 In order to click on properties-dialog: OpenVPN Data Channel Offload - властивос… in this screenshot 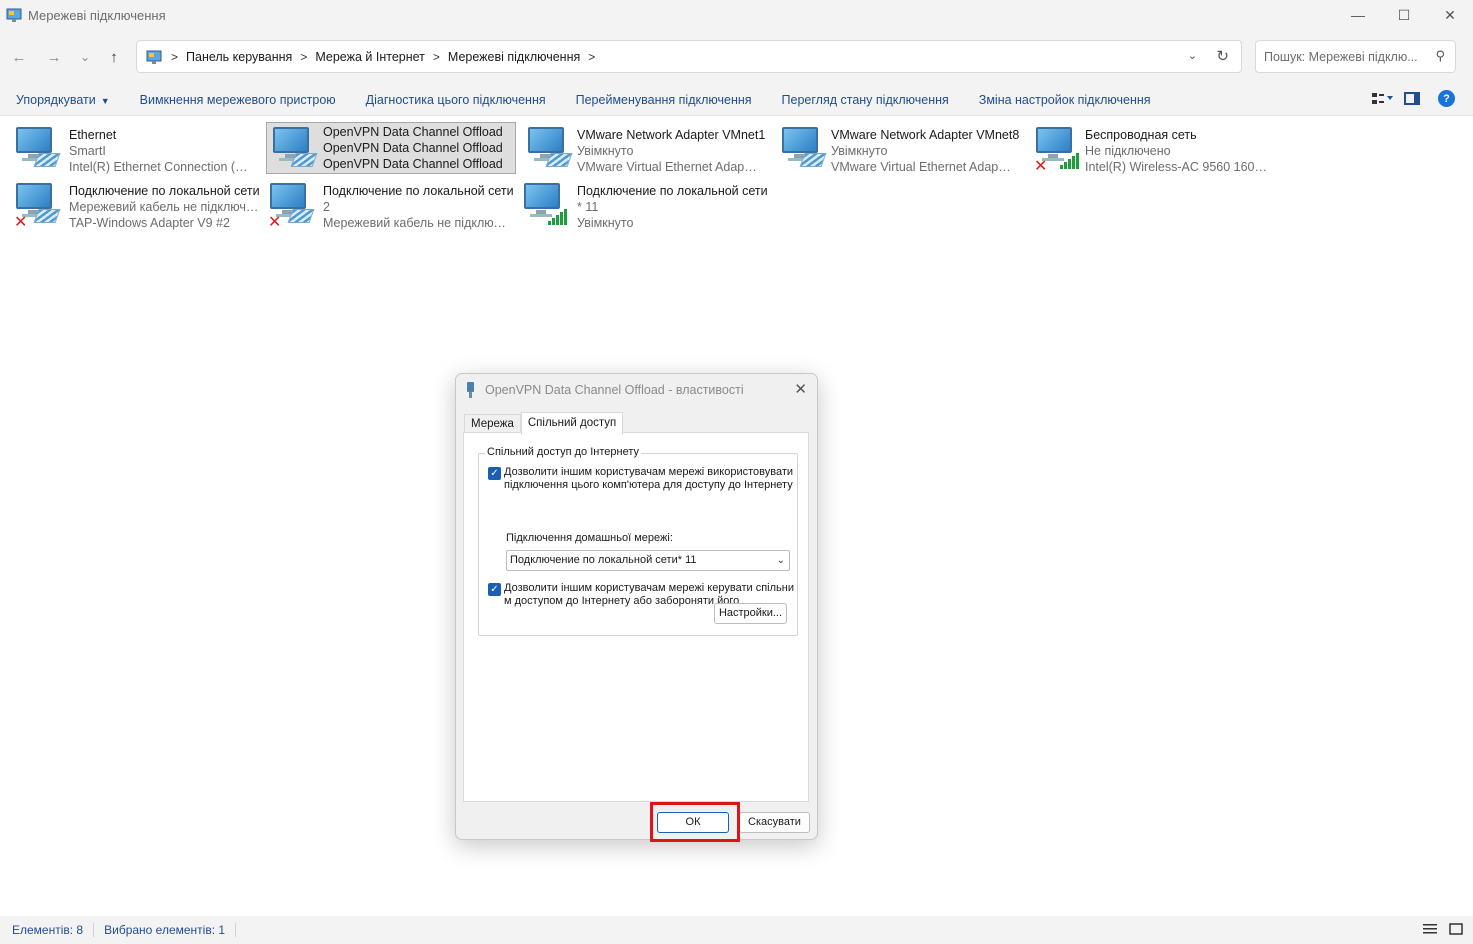, I will do `click(636, 606)`.